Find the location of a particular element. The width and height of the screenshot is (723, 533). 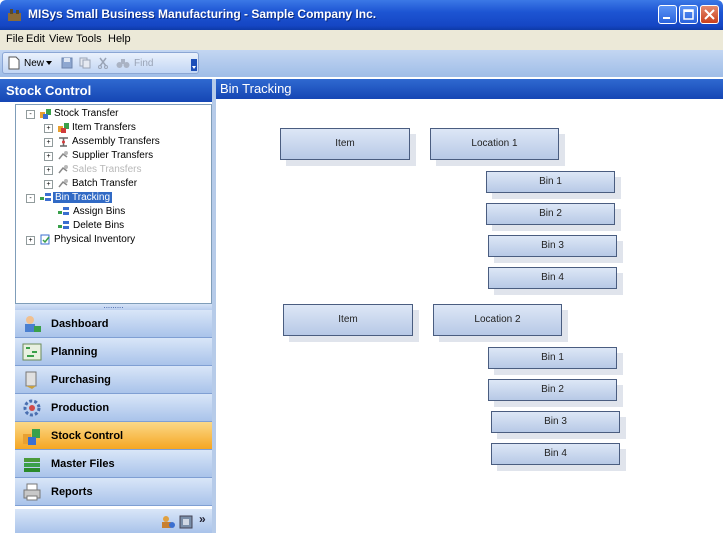

new-document-icon is located at coordinates (14, 63).